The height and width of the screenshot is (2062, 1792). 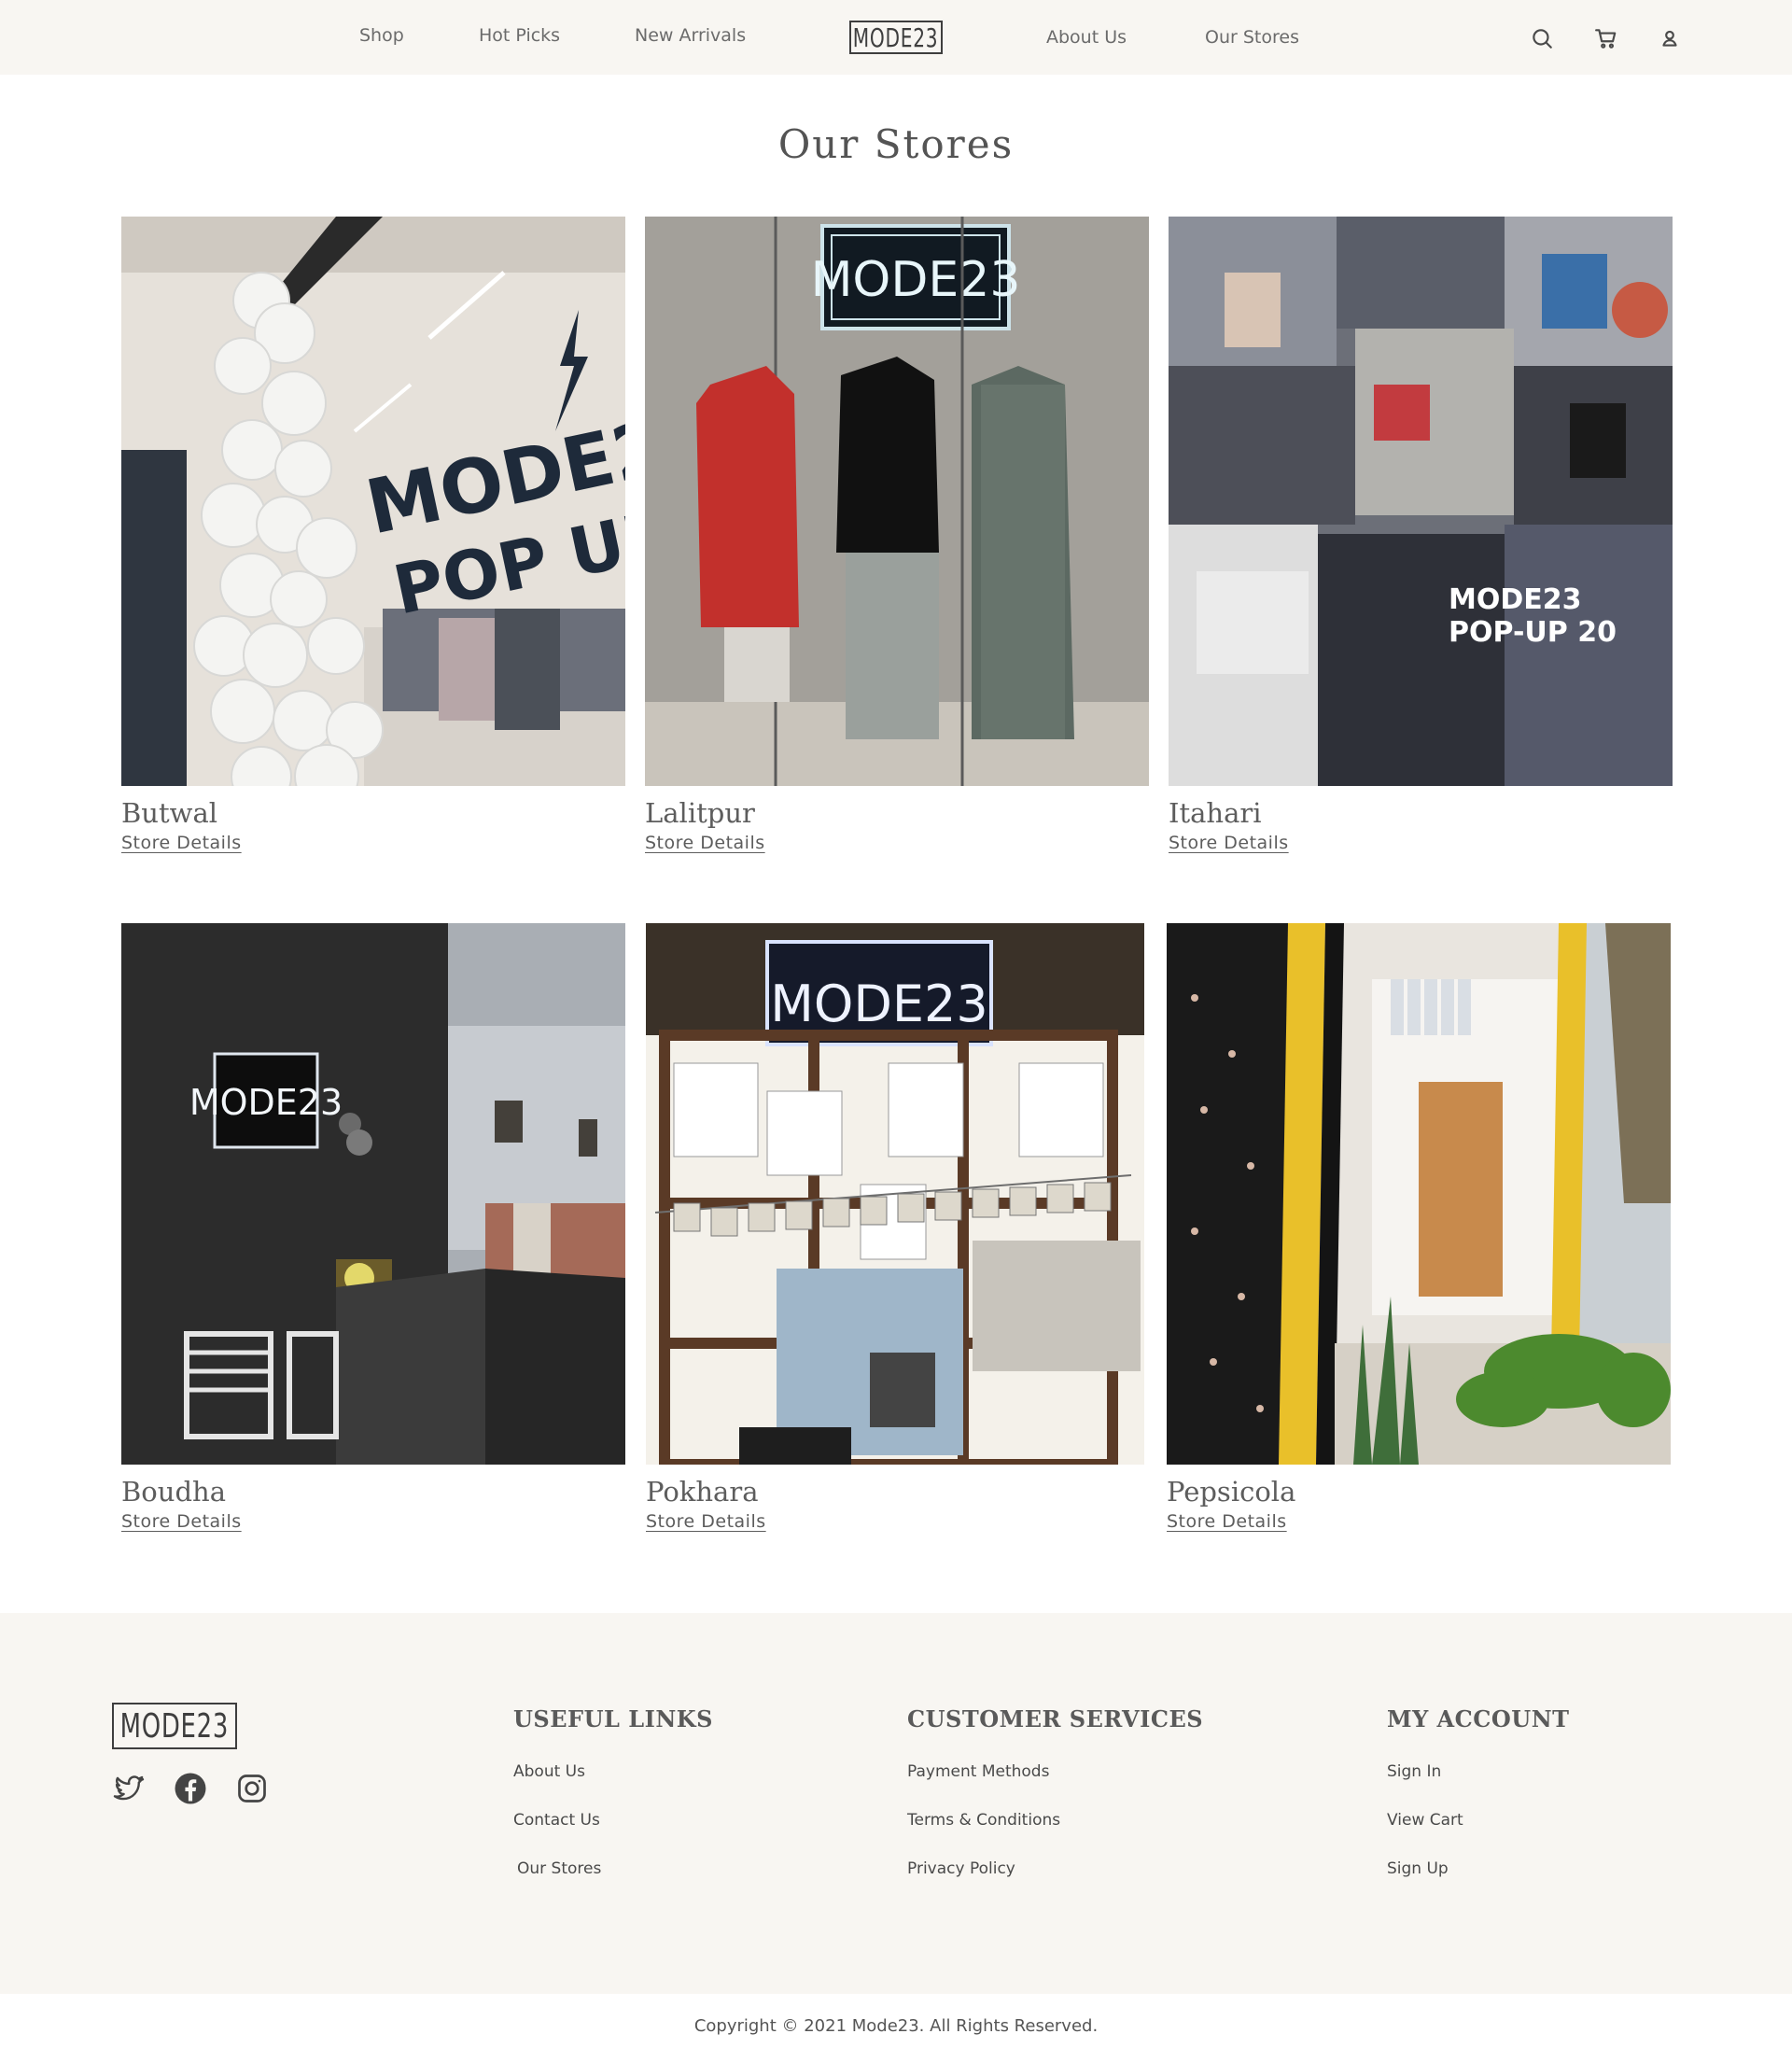 What do you see at coordinates (983, 1820) in the screenshot?
I see `footer-link-terms: Terms & Conditions` at bounding box center [983, 1820].